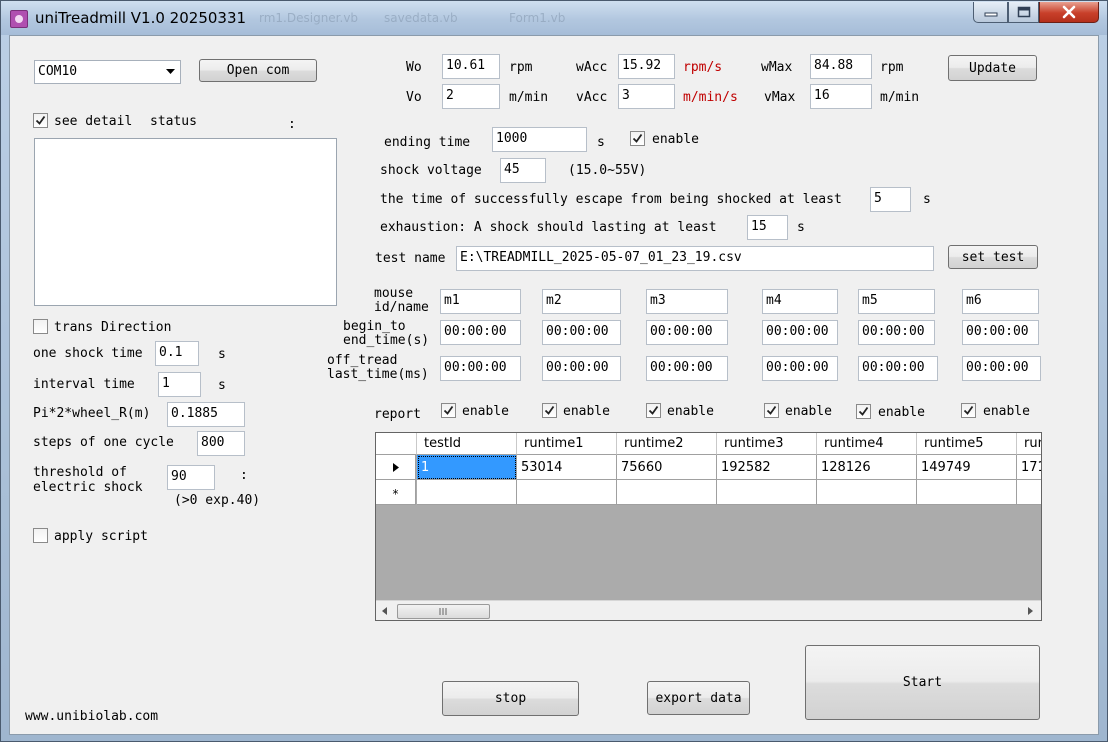 This screenshot has height=742, width=1108. I want to click on maximize-button, so click(1023, 12).